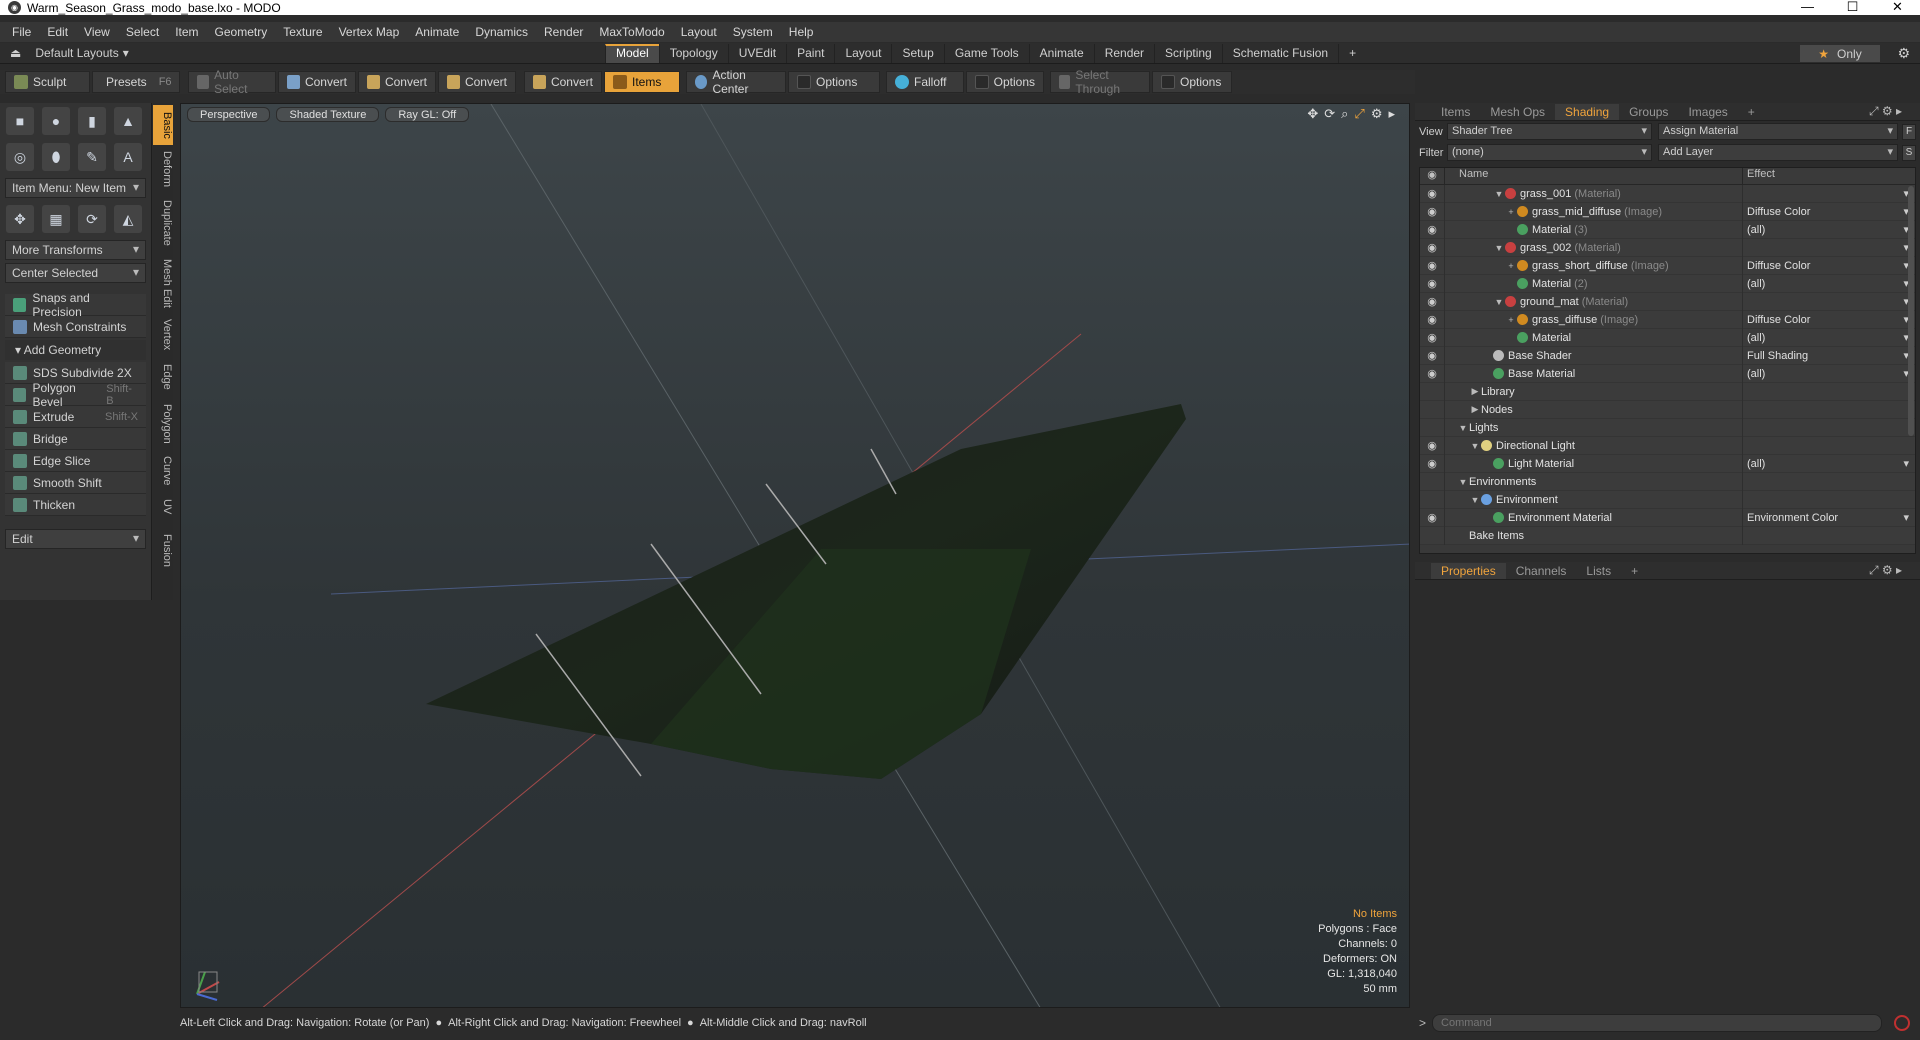  Describe the element at coordinates (1667, 211) in the screenshot. I see `tree-row: ◉ + grass_mid_diffuse (Image) Diffuse Color` at that location.